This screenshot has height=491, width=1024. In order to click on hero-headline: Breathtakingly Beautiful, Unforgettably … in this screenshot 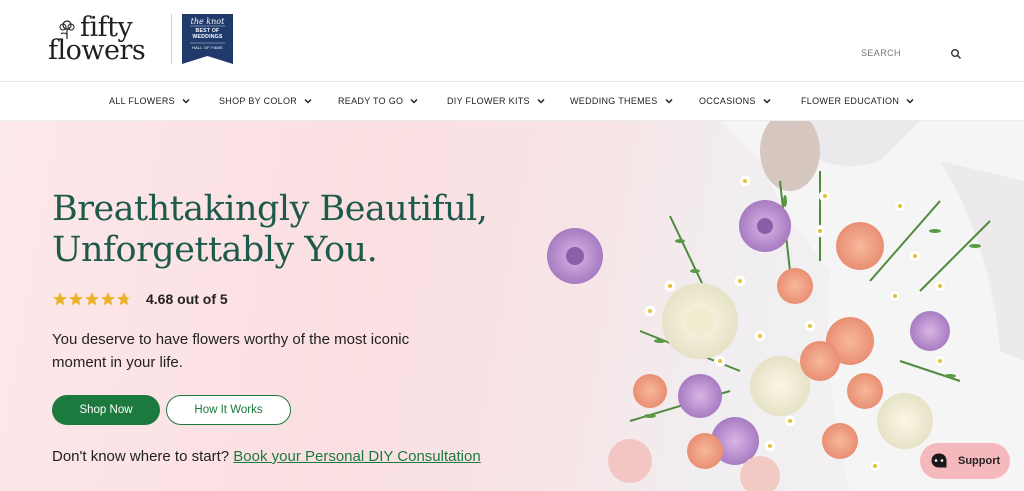, I will do `click(270, 229)`.